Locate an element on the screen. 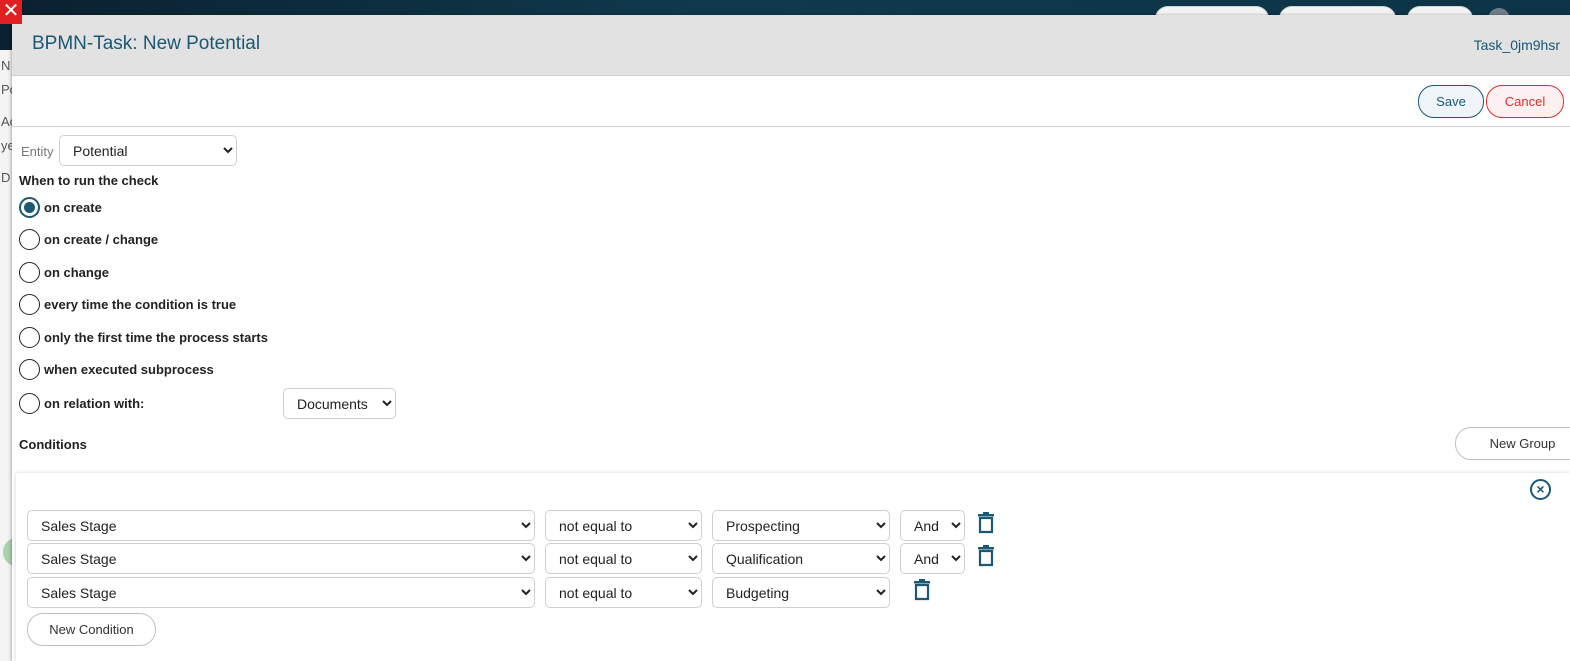  radio-label: on change is located at coordinates (77, 272).